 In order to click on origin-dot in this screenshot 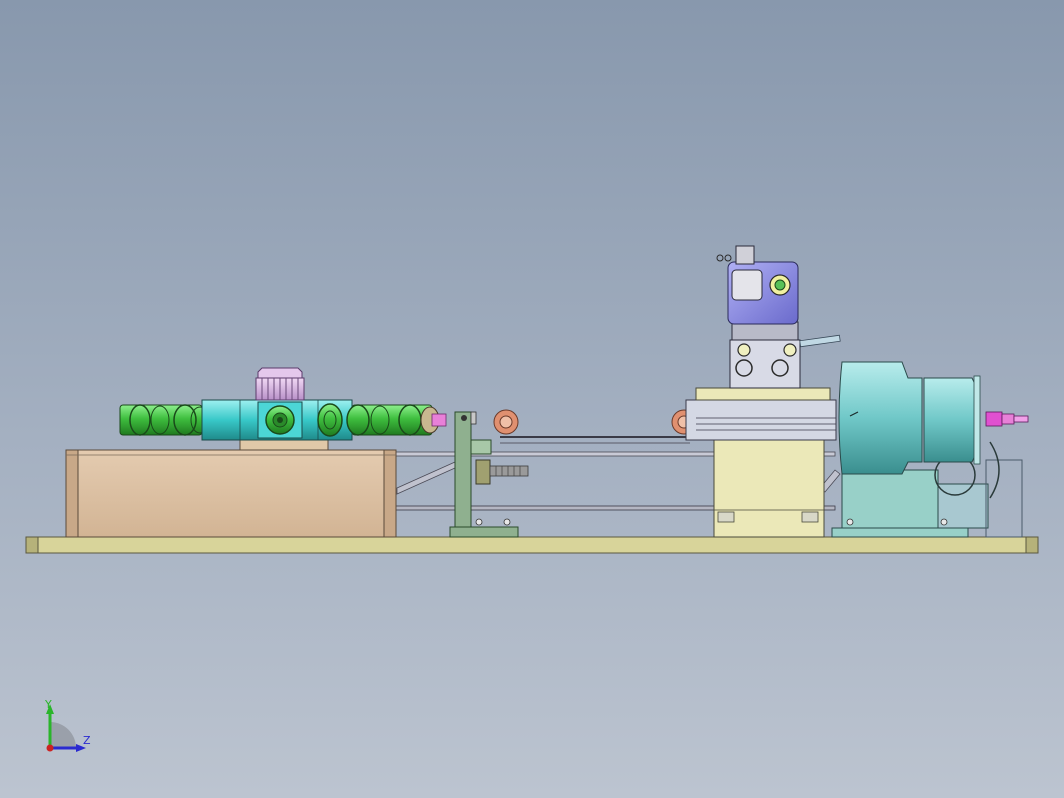, I will do `click(50, 748)`.